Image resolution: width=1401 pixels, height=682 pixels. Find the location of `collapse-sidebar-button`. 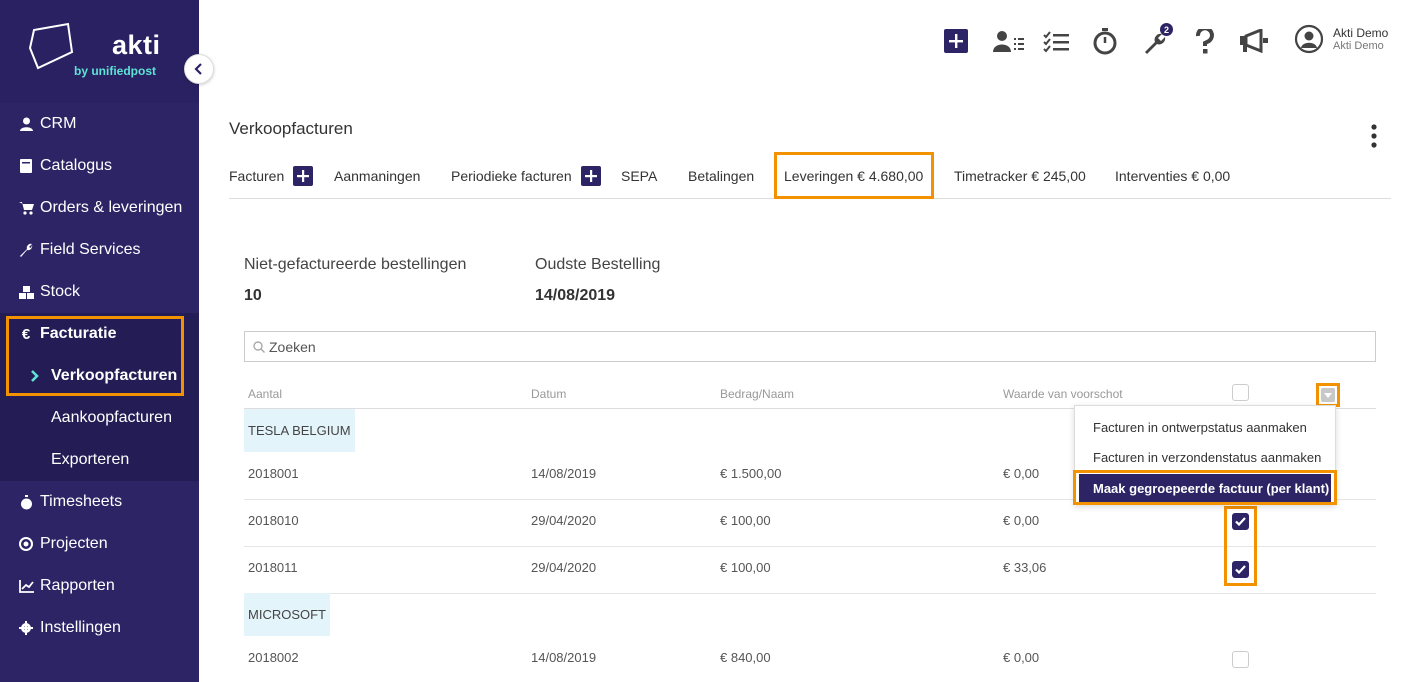

collapse-sidebar-button is located at coordinates (199, 69).